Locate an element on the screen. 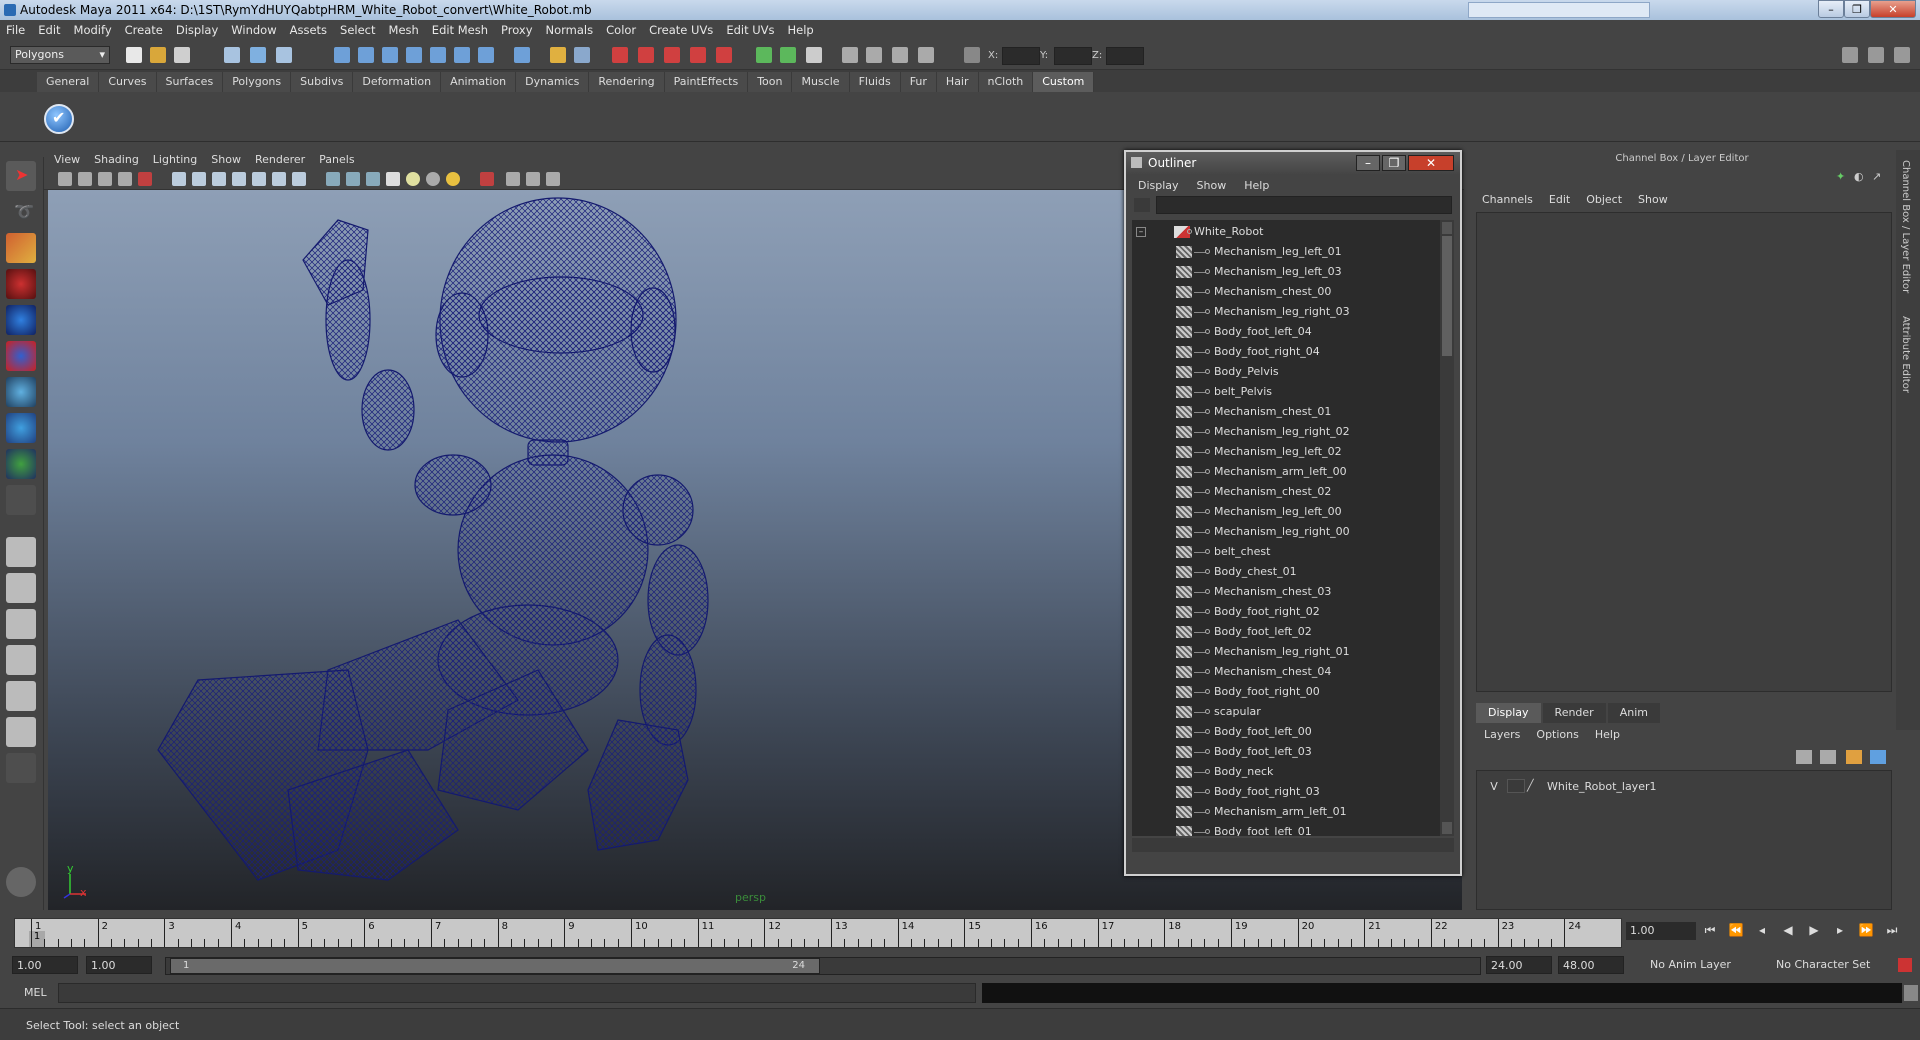 The height and width of the screenshot is (1040, 1920). outliner-item: Body_Pelvis is located at coordinates (1282, 372).